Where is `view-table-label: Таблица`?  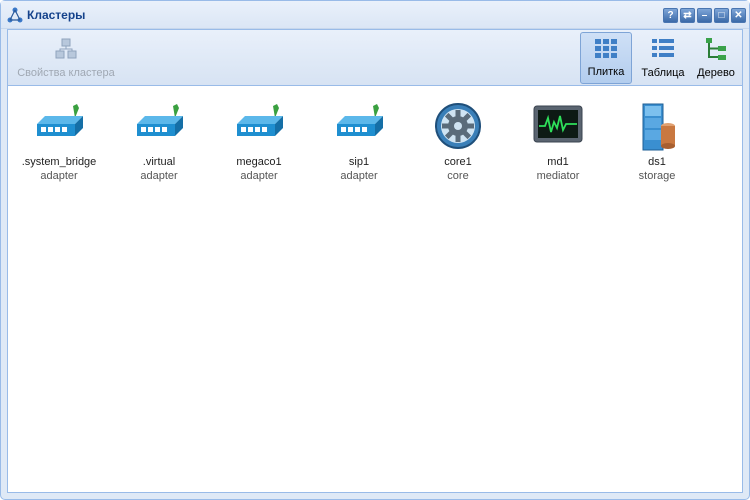 view-table-label: Таблица is located at coordinates (663, 73).